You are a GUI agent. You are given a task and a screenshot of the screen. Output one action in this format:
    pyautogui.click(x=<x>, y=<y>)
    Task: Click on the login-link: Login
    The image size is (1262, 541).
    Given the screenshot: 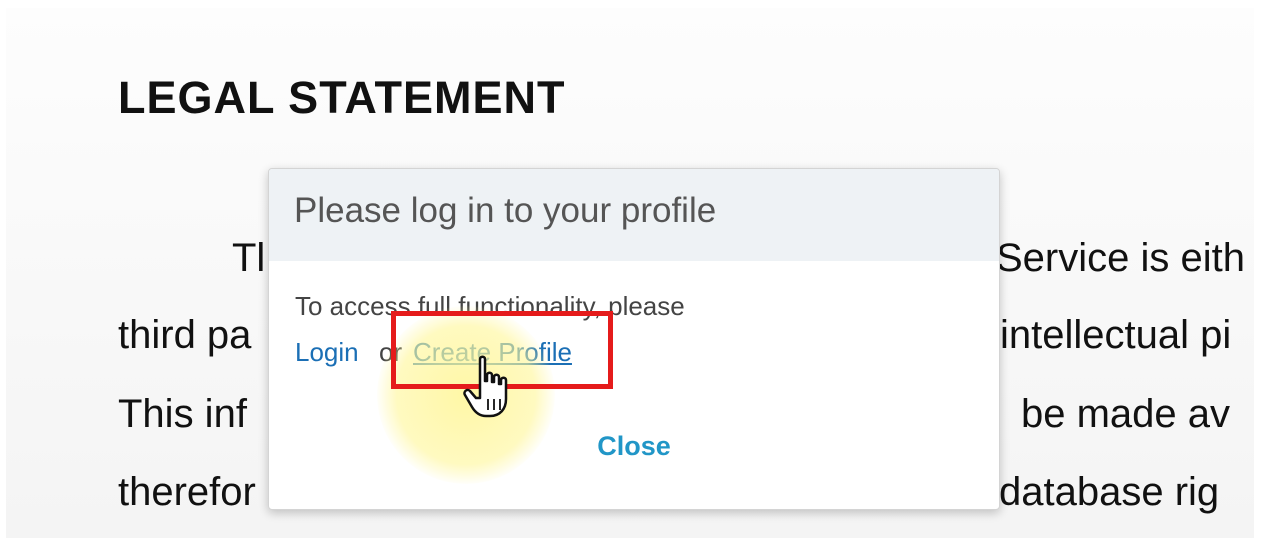 What is the action you would take?
    pyautogui.click(x=327, y=352)
    